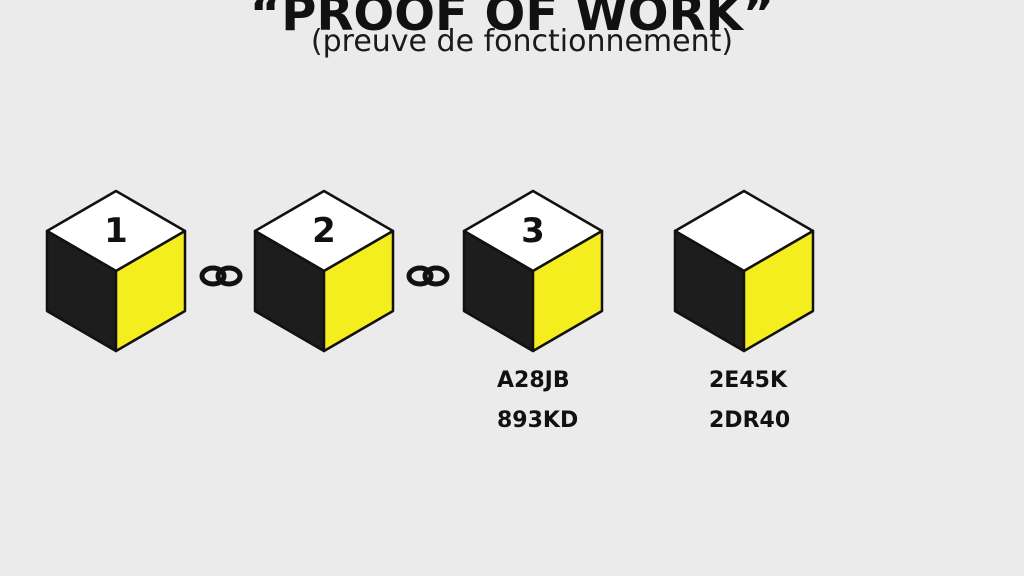  I want to click on block-3-cube: 3, so click(533, 271).